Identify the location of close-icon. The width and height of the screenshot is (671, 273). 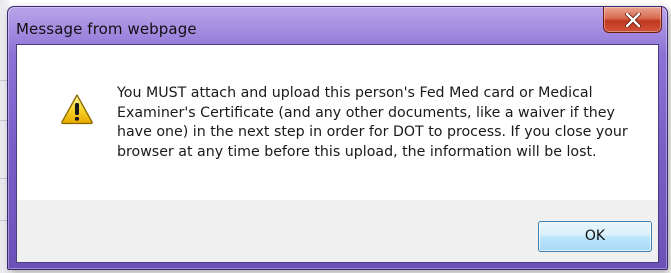
(632, 19).